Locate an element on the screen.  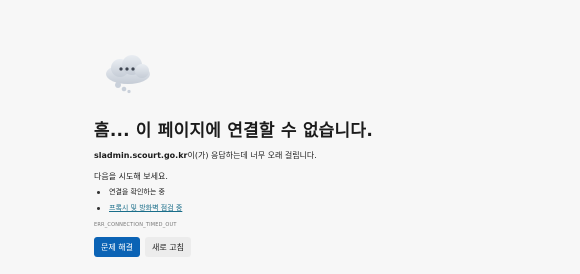
action-buttons: 문제 해결 새로 고침 is located at coordinates (142, 247).